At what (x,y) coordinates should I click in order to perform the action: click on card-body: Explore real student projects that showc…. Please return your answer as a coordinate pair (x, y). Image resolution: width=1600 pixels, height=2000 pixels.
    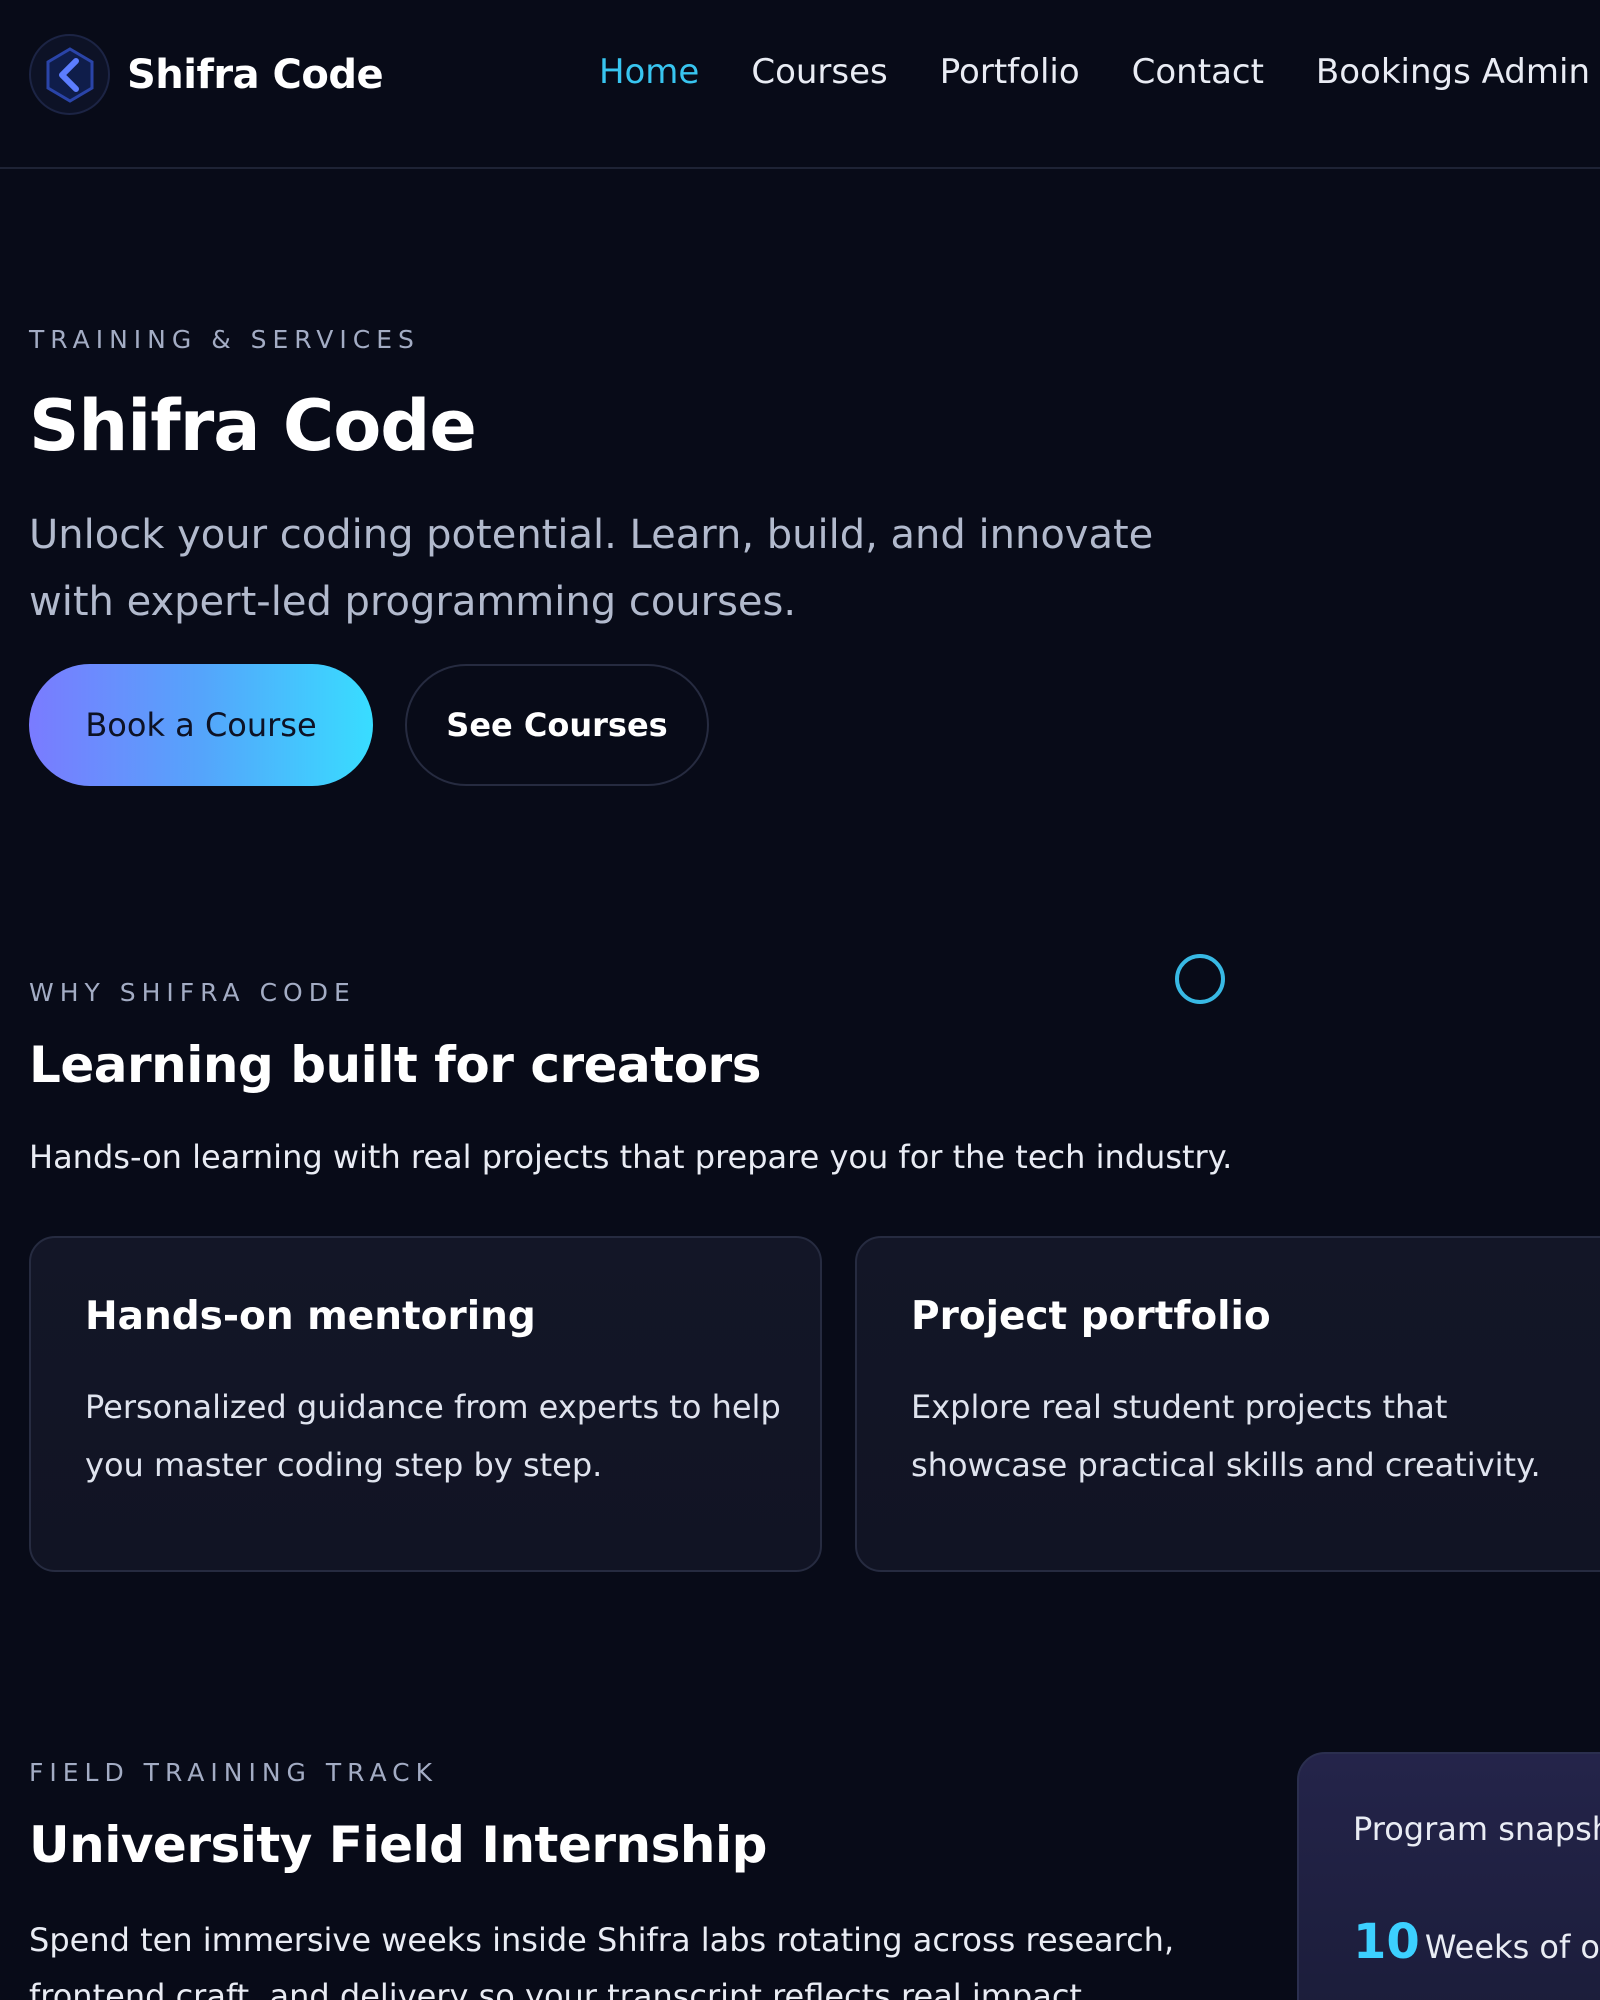
    Looking at the image, I should click on (1226, 1436).